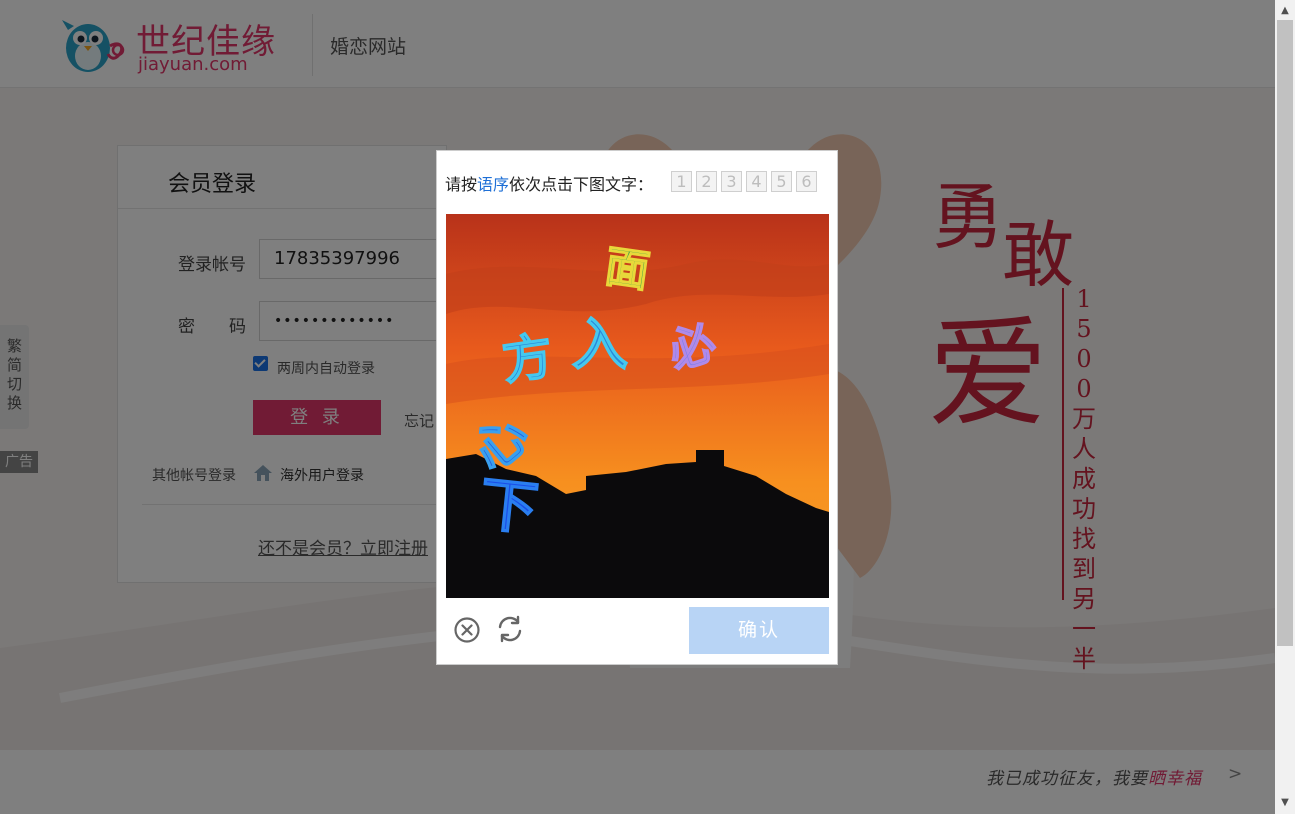 This screenshot has height=814, width=1295. I want to click on scroll-thumb, so click(1285, 333).